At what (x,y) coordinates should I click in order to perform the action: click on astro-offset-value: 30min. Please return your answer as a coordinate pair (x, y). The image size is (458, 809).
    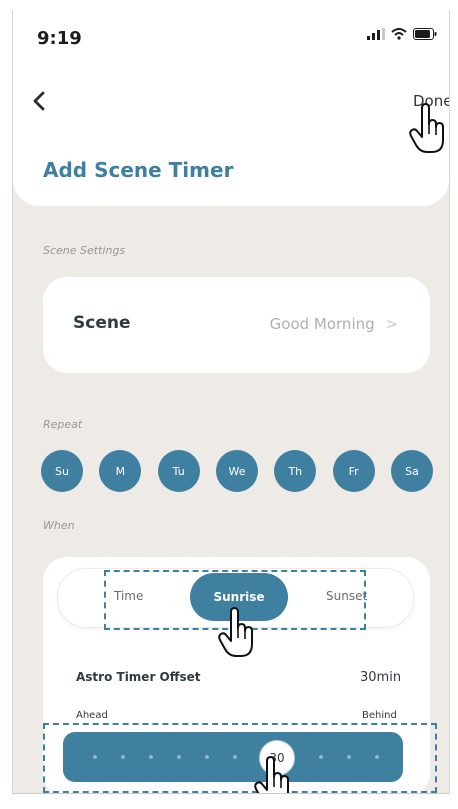
    Looking at the image, I should click on (381, 677).